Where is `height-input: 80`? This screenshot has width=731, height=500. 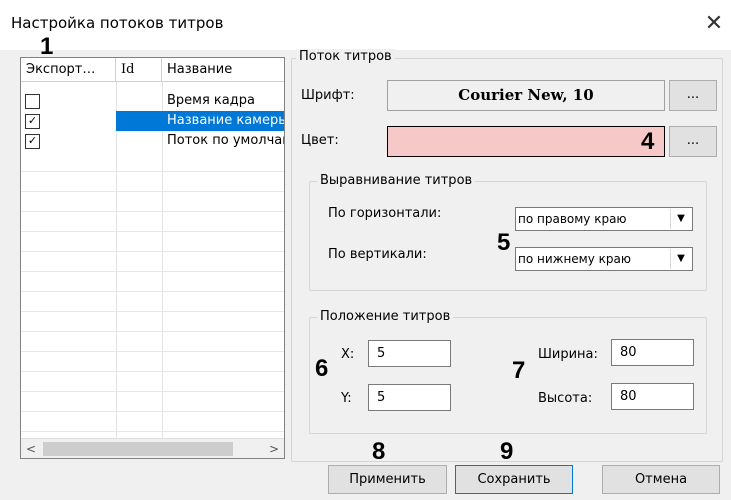 height-input: 80 is located at coordinates (652, 396).